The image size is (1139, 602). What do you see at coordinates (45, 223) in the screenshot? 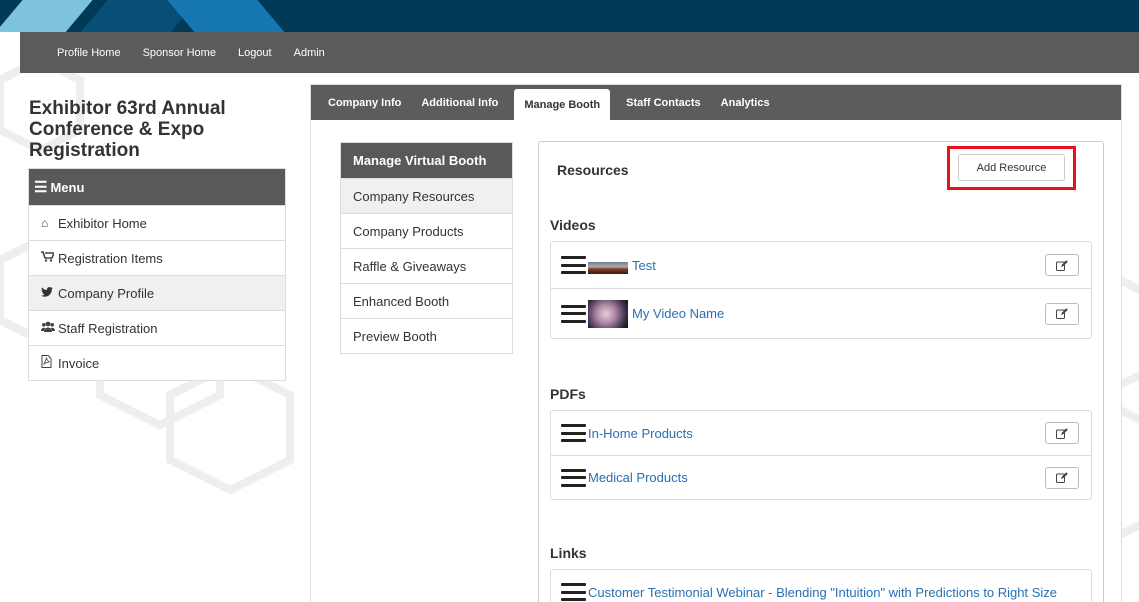
I see `home-icon: ⌂` at bounding box center [45, 223].